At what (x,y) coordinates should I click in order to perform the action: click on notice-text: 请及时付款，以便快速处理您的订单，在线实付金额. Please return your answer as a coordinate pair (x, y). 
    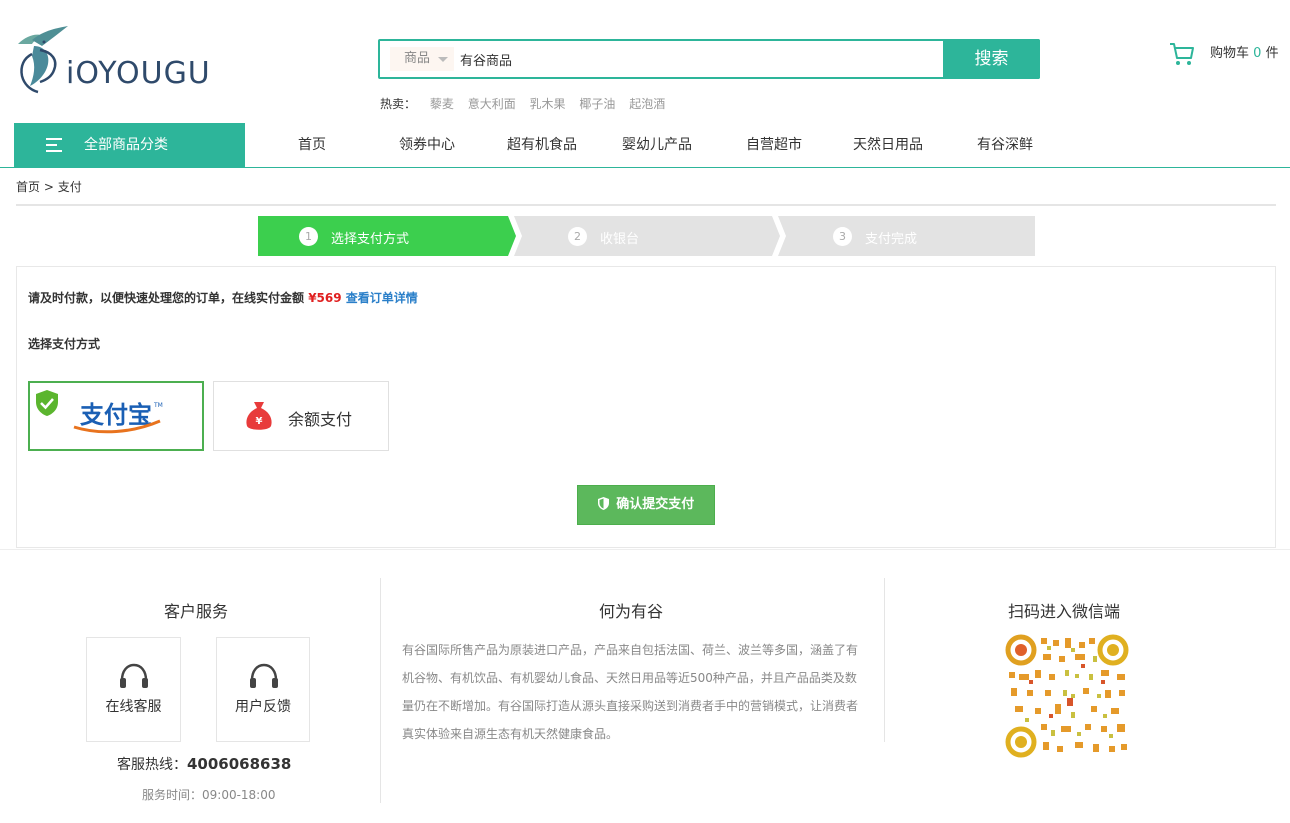
    Looking at the image, I should click on (166, 298).